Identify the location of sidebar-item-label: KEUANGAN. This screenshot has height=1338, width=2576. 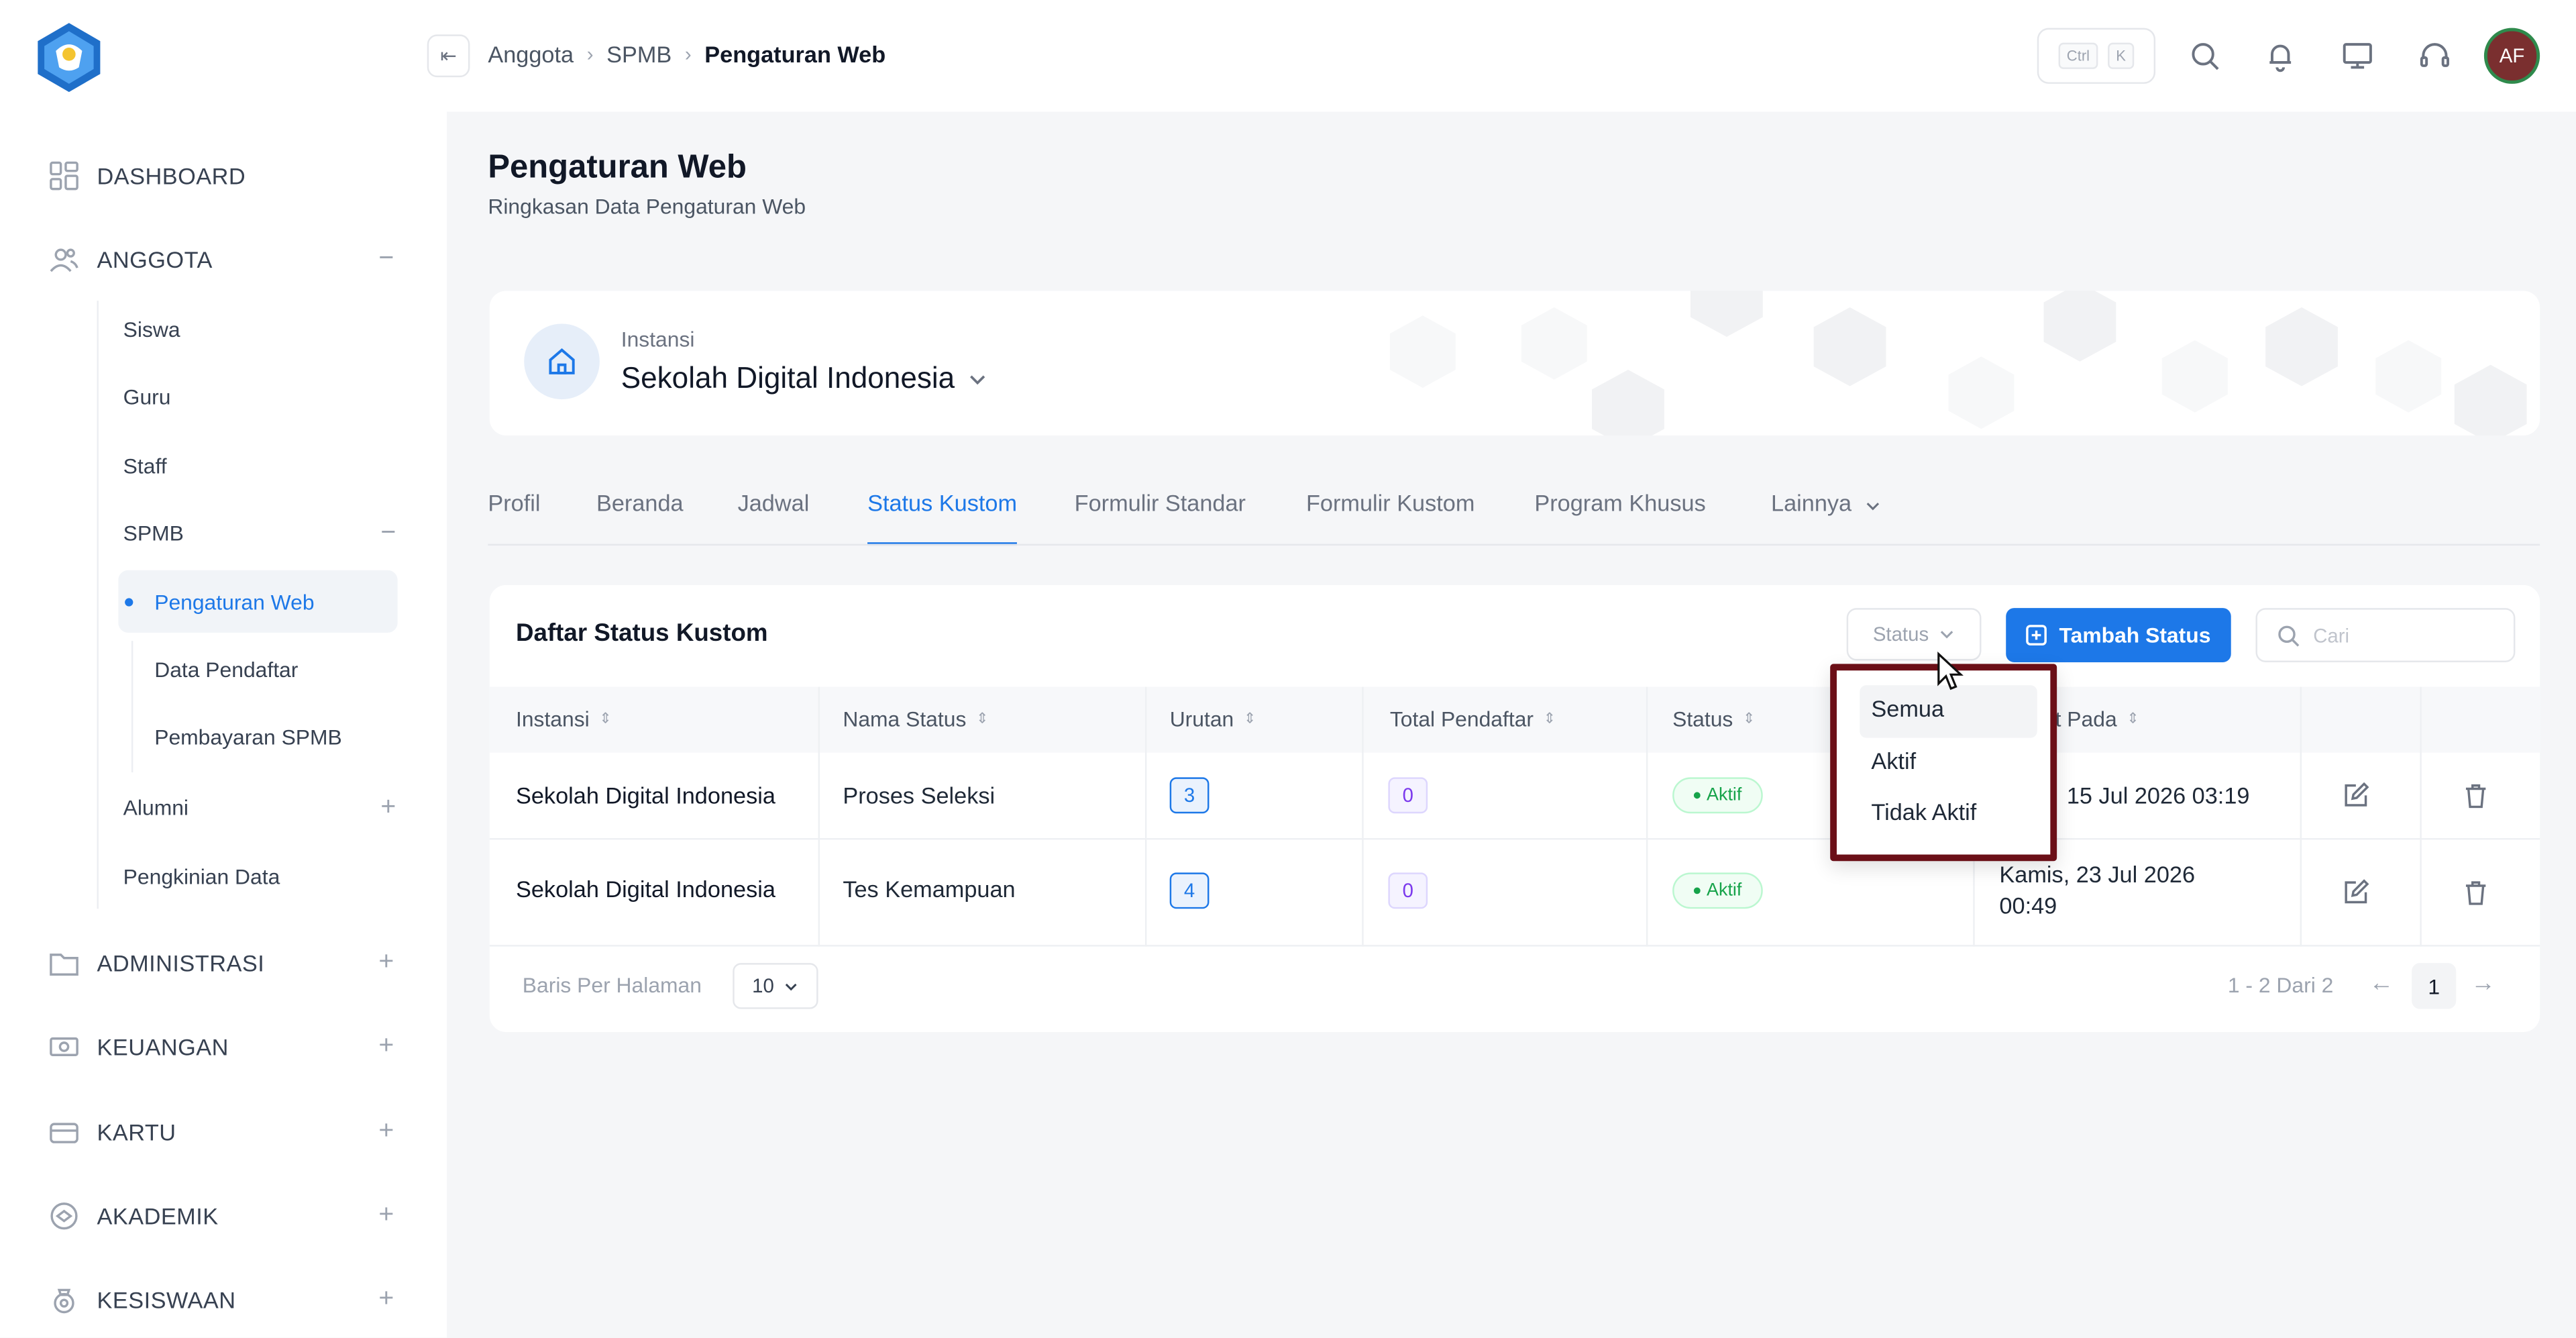
(163, 1046).